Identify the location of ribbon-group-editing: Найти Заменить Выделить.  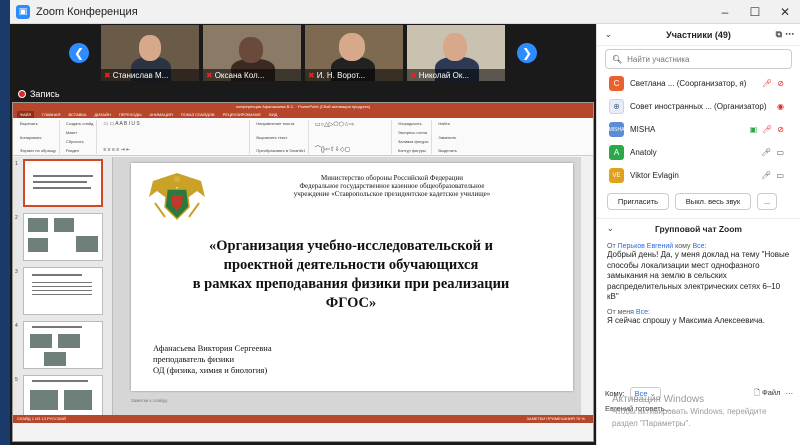
(447, 137).